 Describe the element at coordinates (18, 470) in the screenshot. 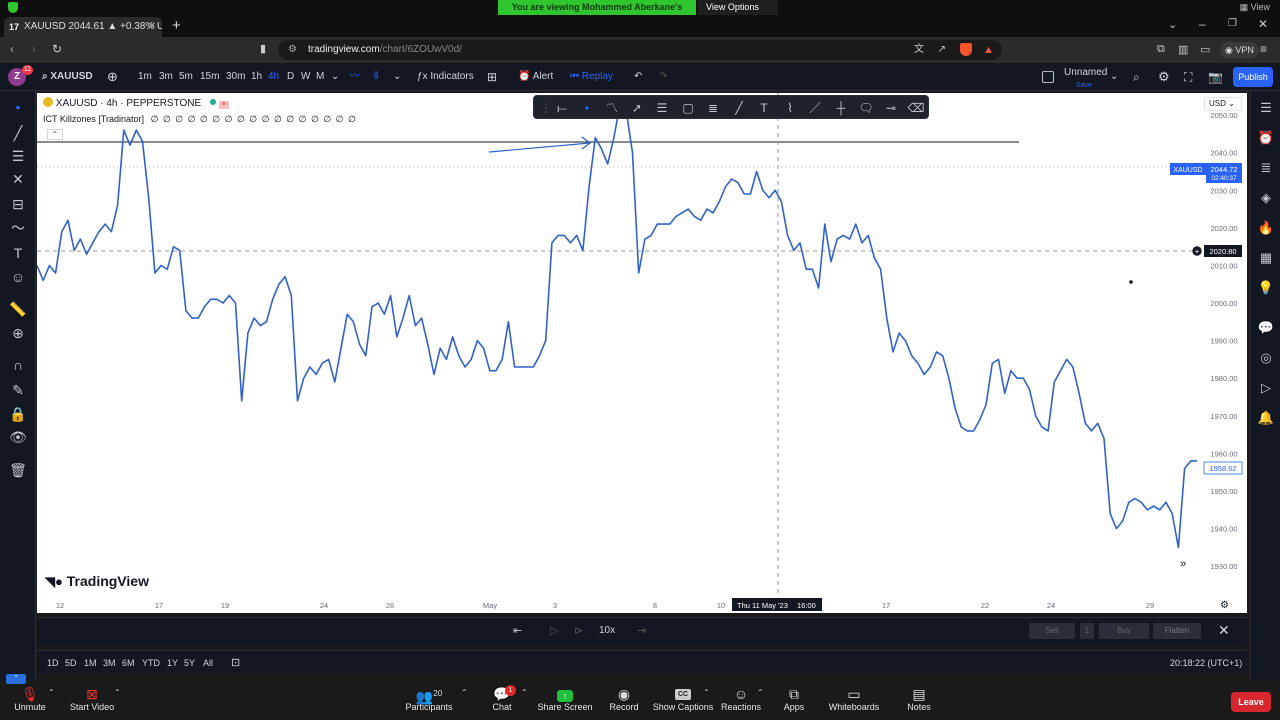

I see `trash-icon: 🗑` at that location.